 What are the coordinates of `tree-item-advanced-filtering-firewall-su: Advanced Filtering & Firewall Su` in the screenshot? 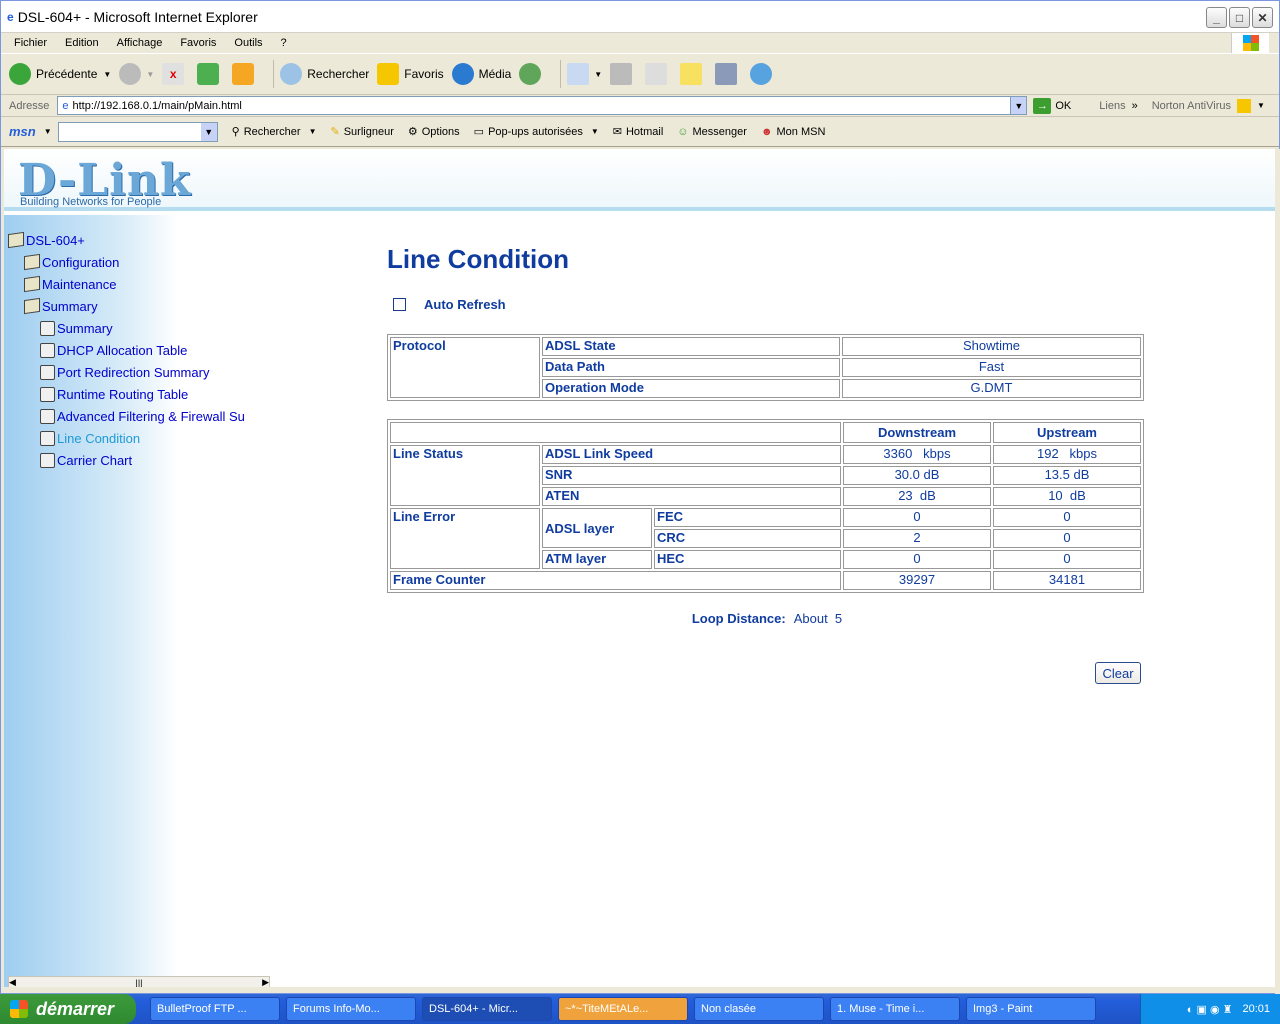 It's located at (138, 416).